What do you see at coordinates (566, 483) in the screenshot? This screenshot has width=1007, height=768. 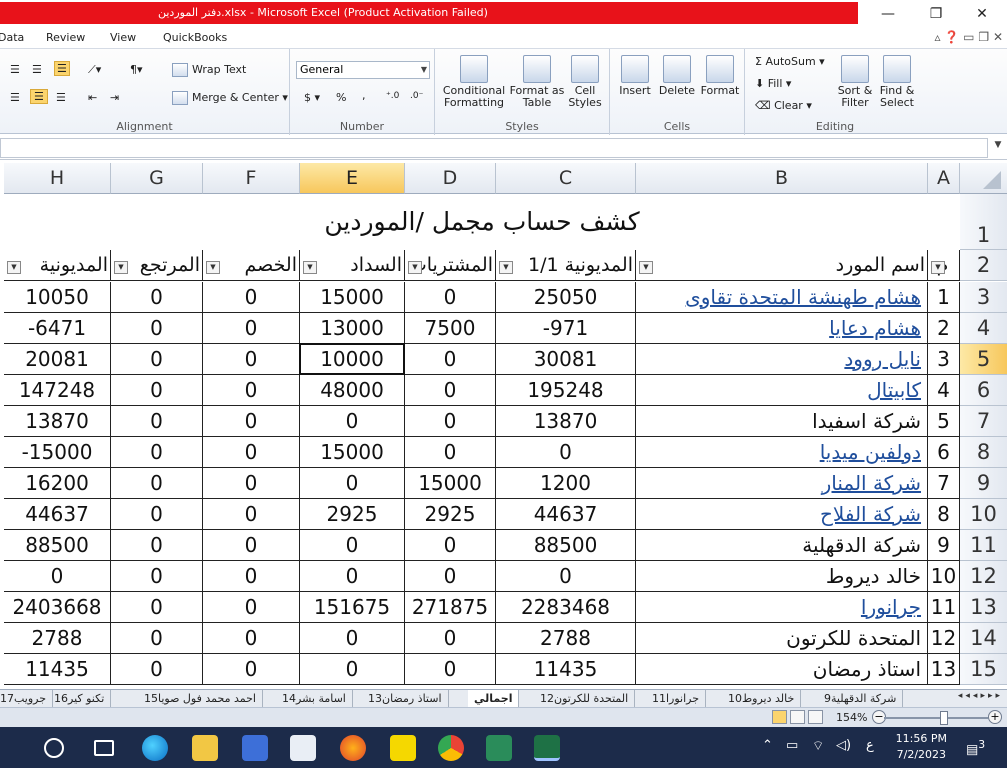 I see `cell-opening: 1200` at bounding box center [566, 483].